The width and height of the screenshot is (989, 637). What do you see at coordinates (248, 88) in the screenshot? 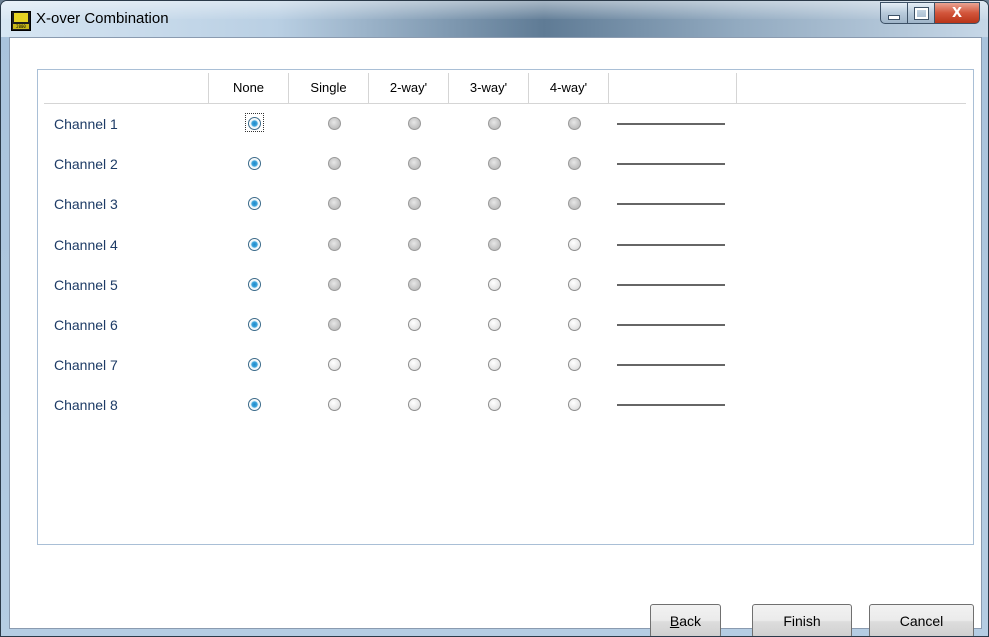
I see `column-header-none: None` at bounding box center [248, 88].